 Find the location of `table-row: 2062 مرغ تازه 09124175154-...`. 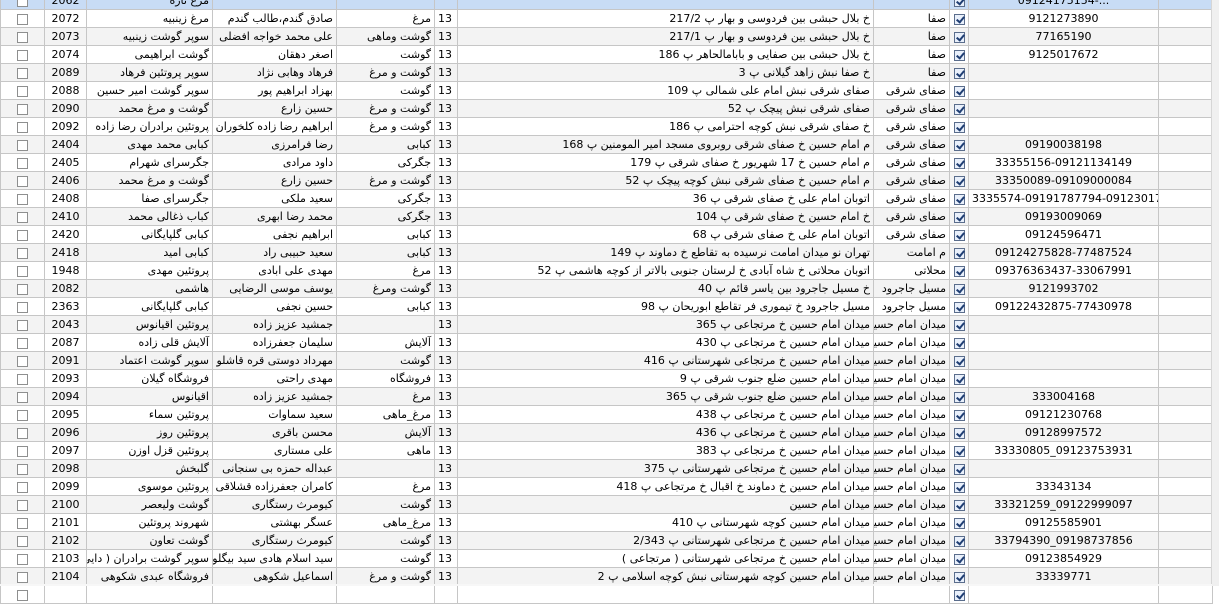

table-row: 2062 مرغ تازه 09124175154-... is located at coordinates (606, 5).